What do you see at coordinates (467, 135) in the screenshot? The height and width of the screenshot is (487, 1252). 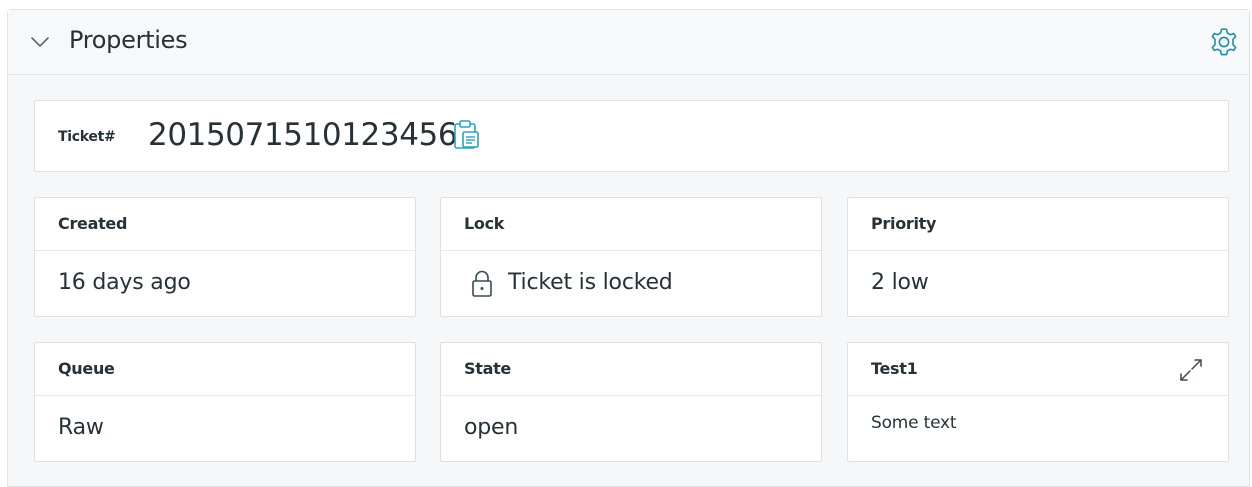 I see `clipboard-icon` at bounding box center [467, 135].